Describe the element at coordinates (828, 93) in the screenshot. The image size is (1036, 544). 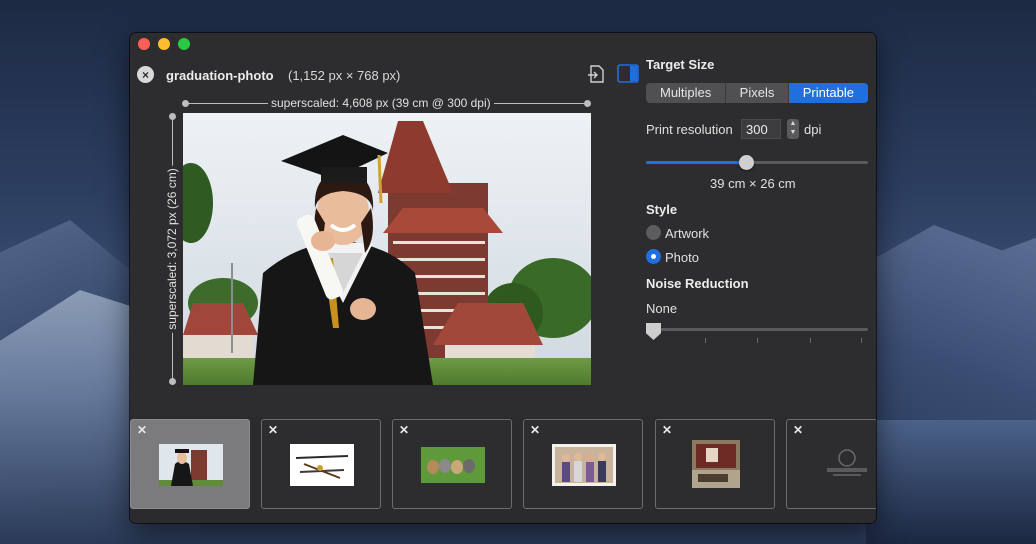
I see `segment-printable: Printable` at that location.